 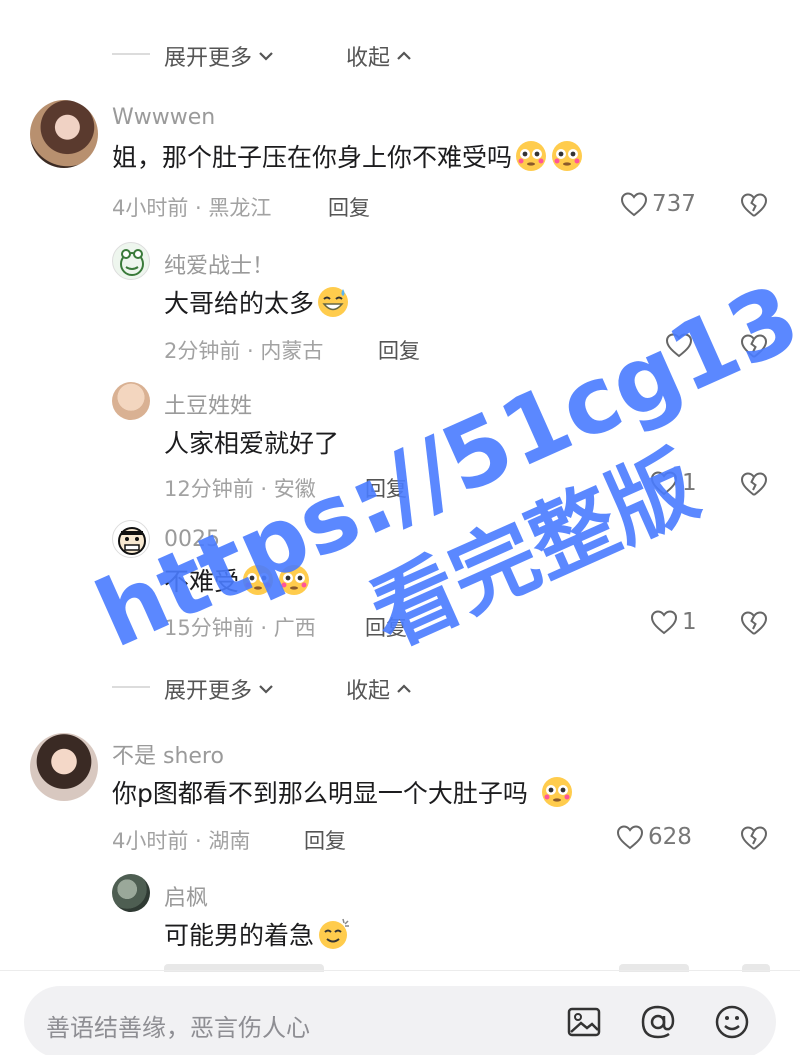 What do you see at coordinates (400, 1020) in the screenshot?
I see `comment-input-bar: 善语结善缘，恶言伤人心` at bounding box center [400, 1020].